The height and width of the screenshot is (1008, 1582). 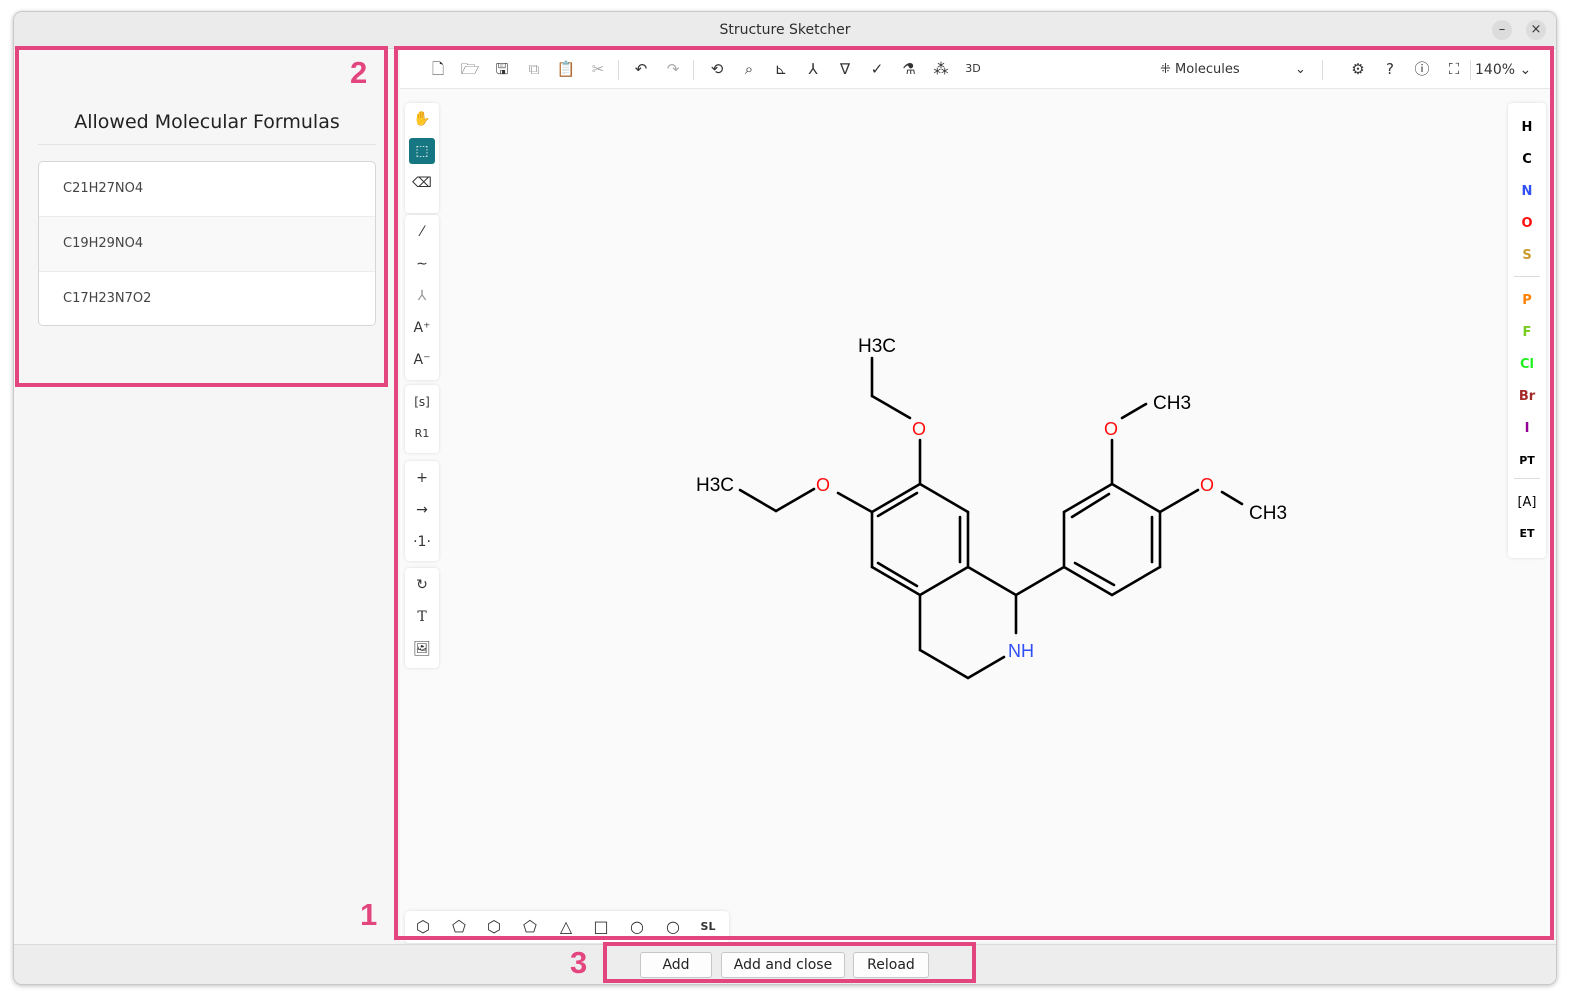 I want to click on minimize-button: –, so click(x=1502, y=30).